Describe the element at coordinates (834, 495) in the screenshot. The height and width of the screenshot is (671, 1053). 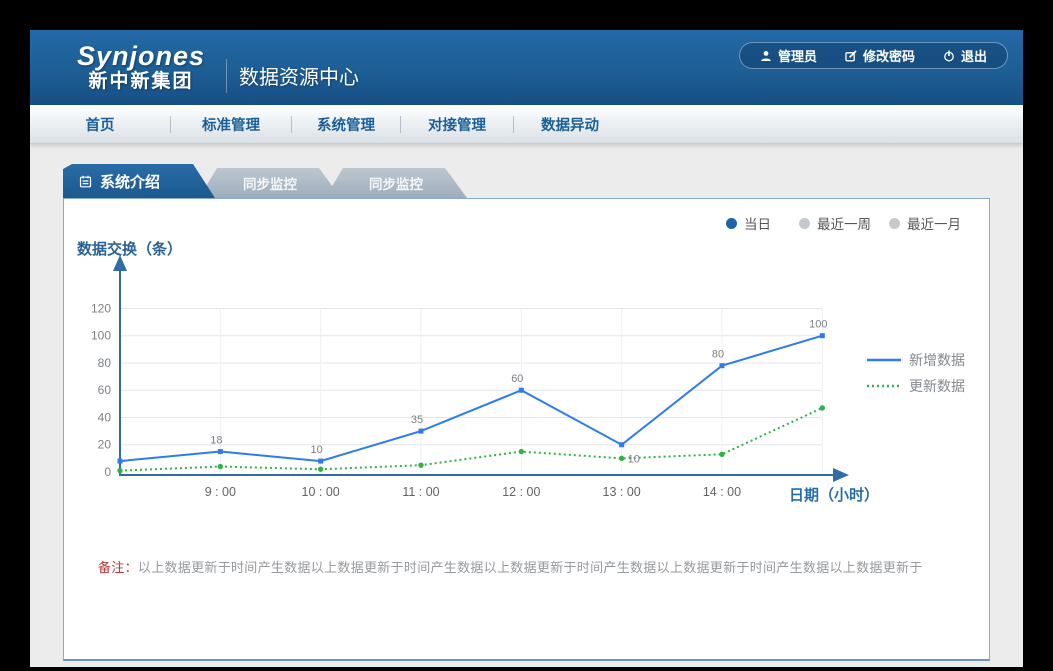
I see `svg-text: 日期（小时）` at that location.